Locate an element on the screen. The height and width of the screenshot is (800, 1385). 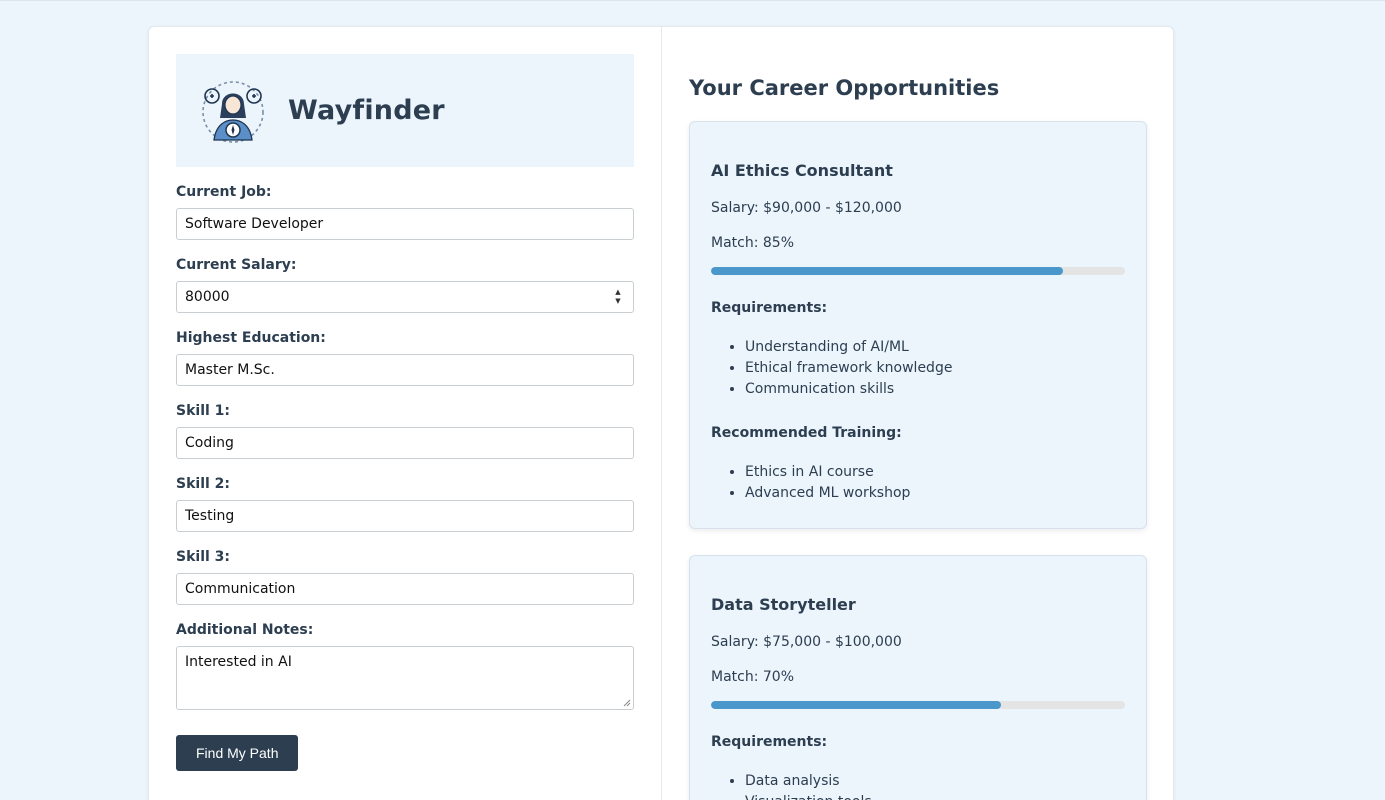
notes-label: Additional Notes: is located at coordinates (245, 630).